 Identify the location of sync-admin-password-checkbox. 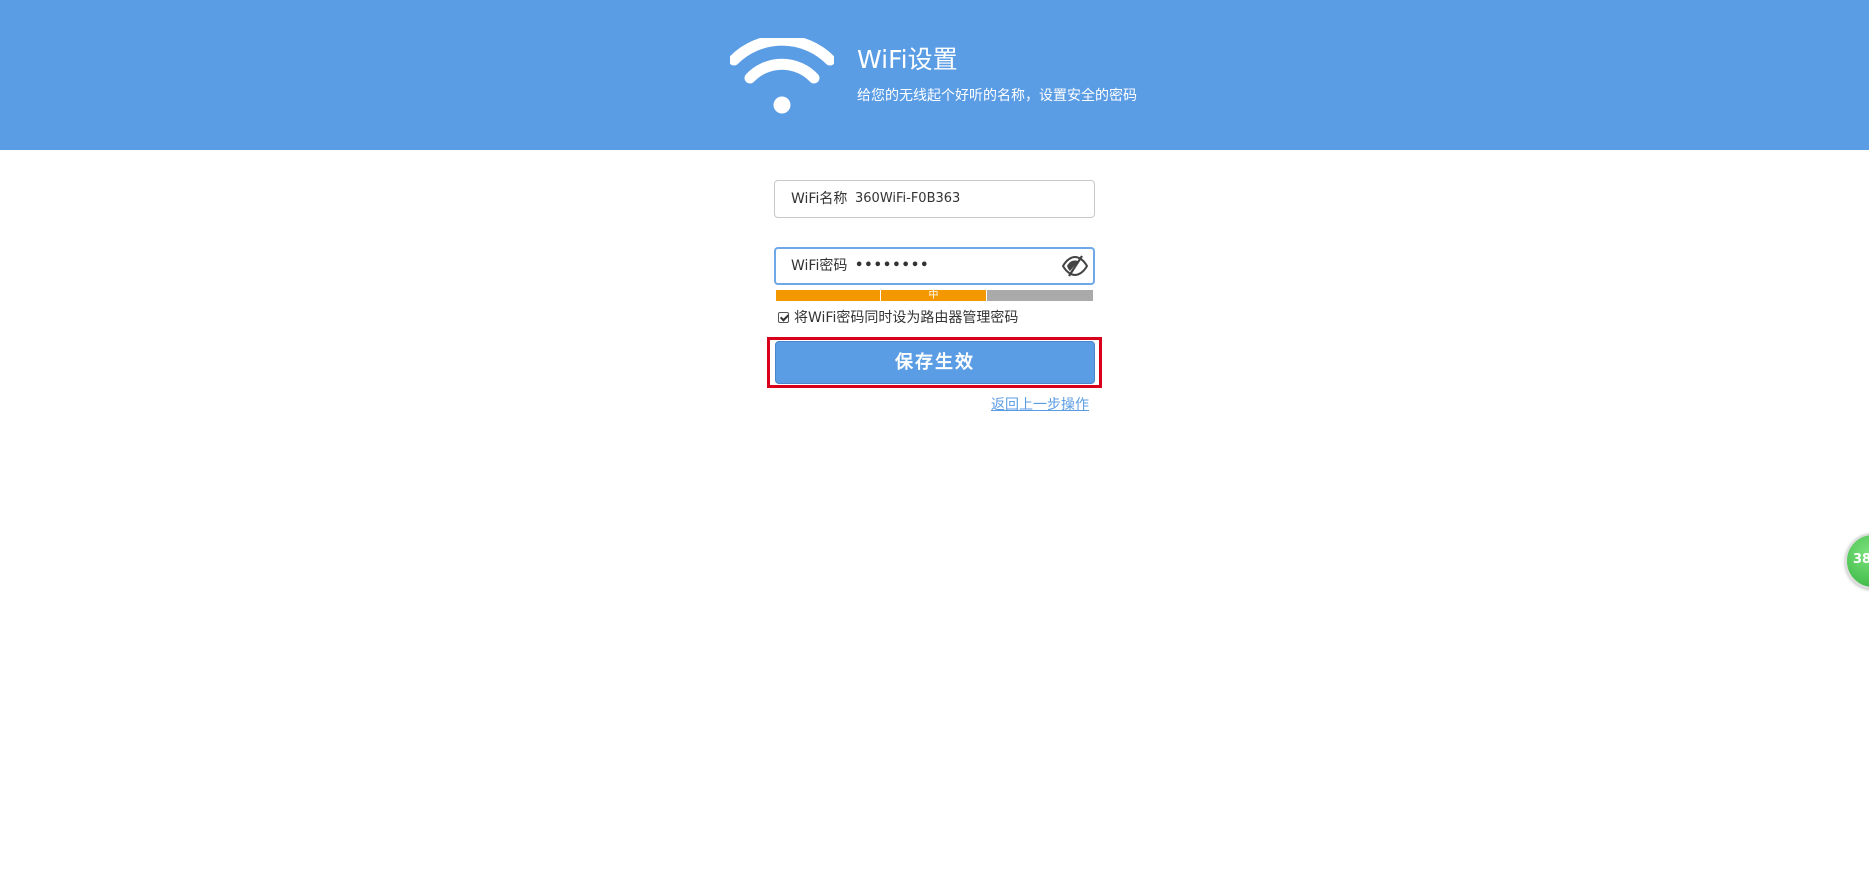
(783, 317).